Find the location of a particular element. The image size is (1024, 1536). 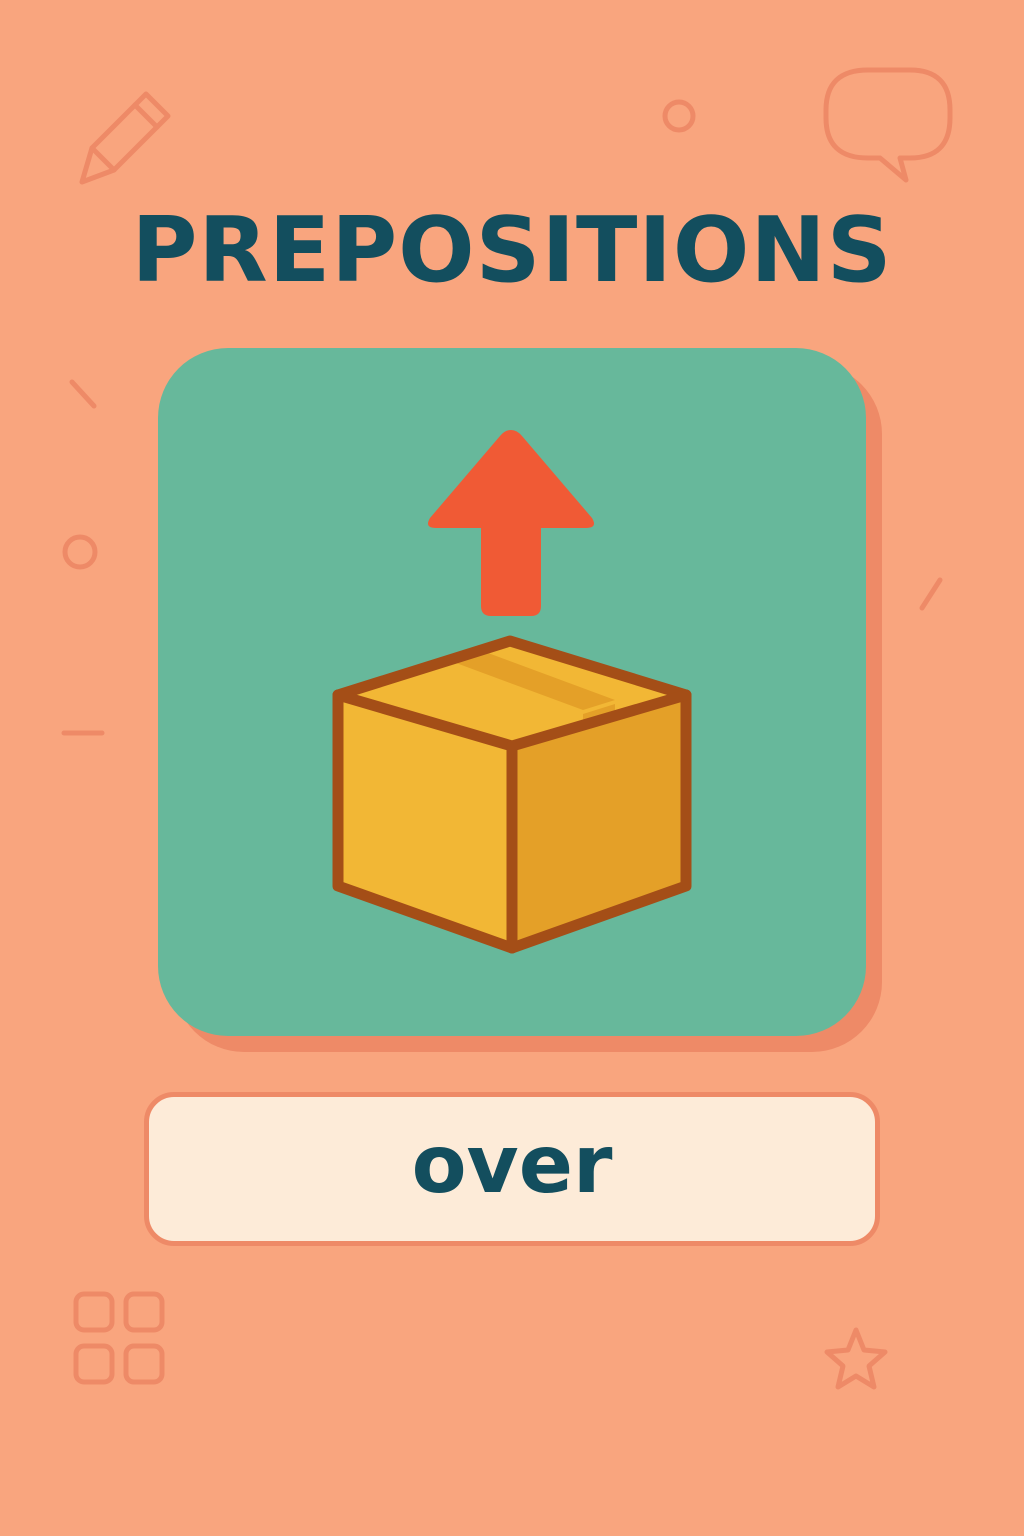

word-label-box: over is located at coordinates (512, 1169).